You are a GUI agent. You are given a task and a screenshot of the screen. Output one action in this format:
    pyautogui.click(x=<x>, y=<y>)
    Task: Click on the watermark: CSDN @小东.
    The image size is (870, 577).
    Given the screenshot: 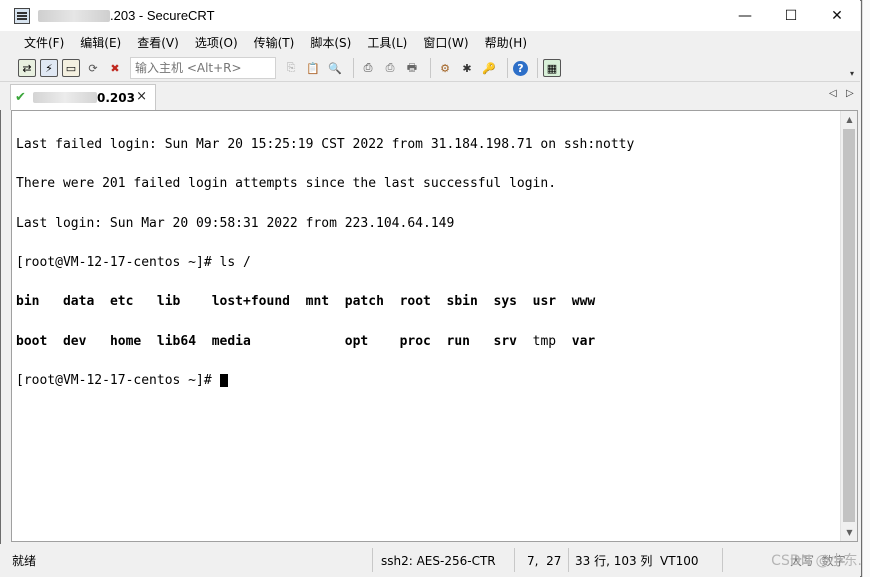 What is the action you would take?
    pyautogui.click(x=816, y=561)
    